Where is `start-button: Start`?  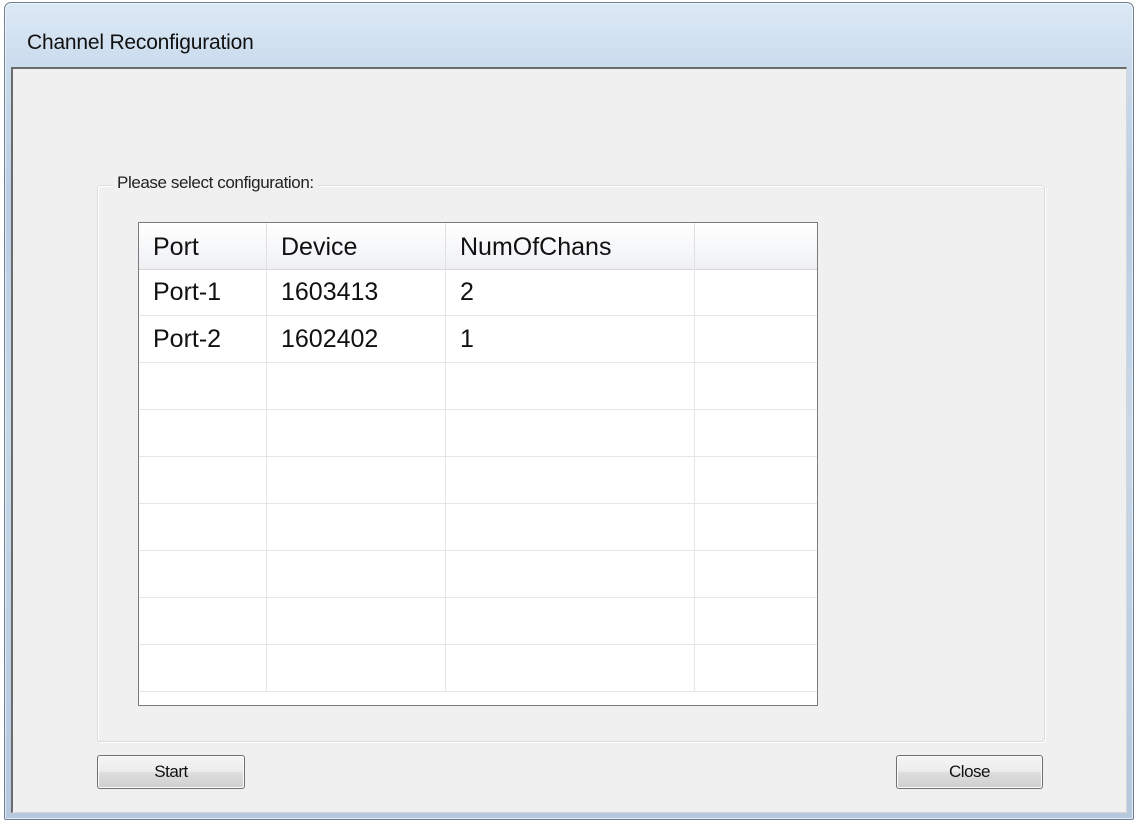
start-button: Start is located at coordinates (171, 772).